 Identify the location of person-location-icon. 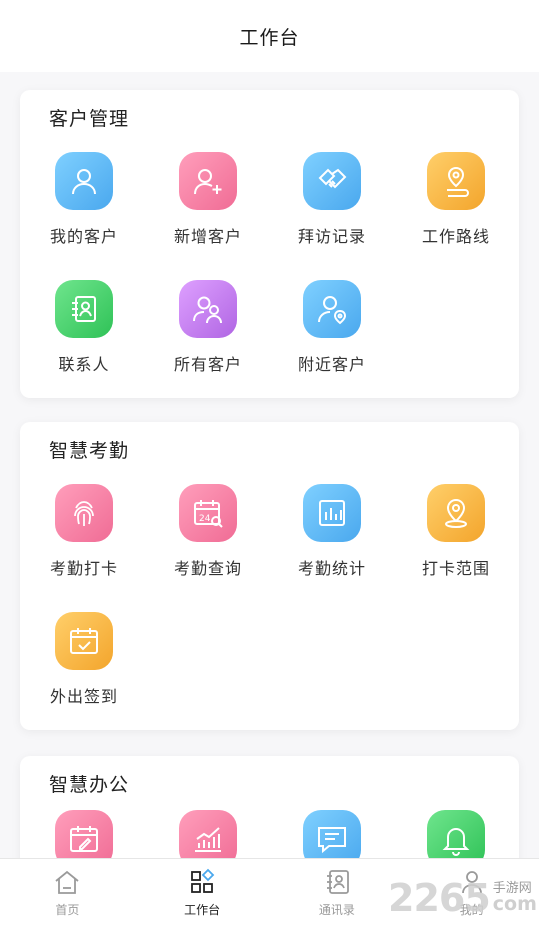
(332, 309).